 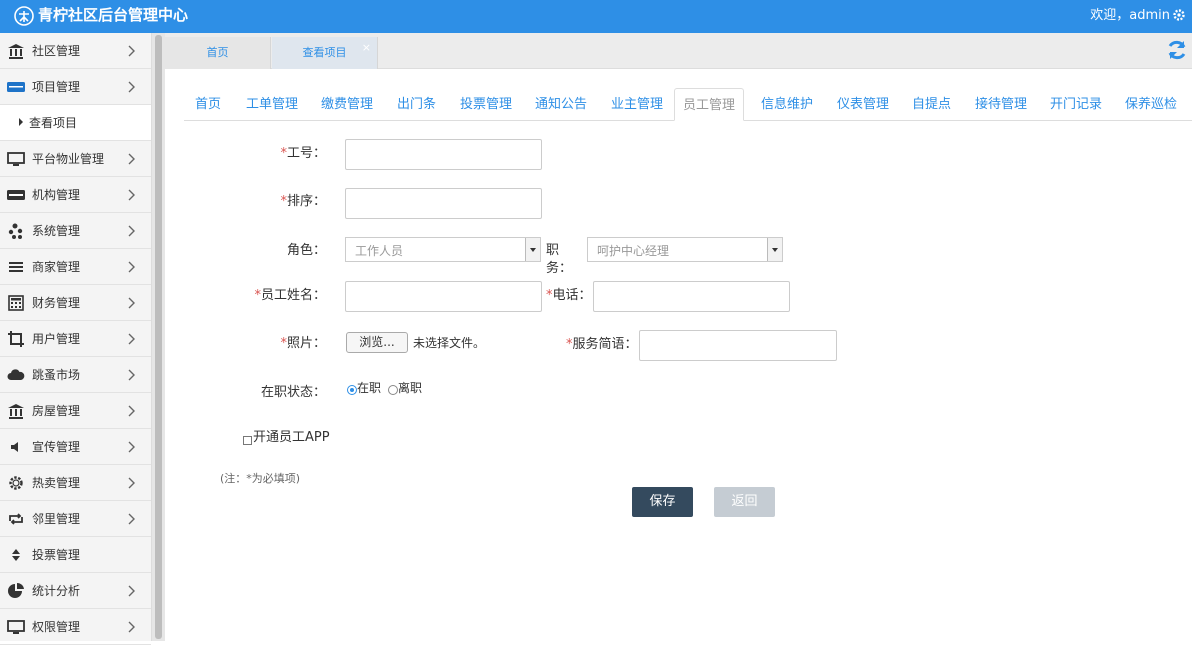 What do you see at coordinates (14, 447) in the screenshot?
I see `volume-icon` at bounding box center [14, 447].